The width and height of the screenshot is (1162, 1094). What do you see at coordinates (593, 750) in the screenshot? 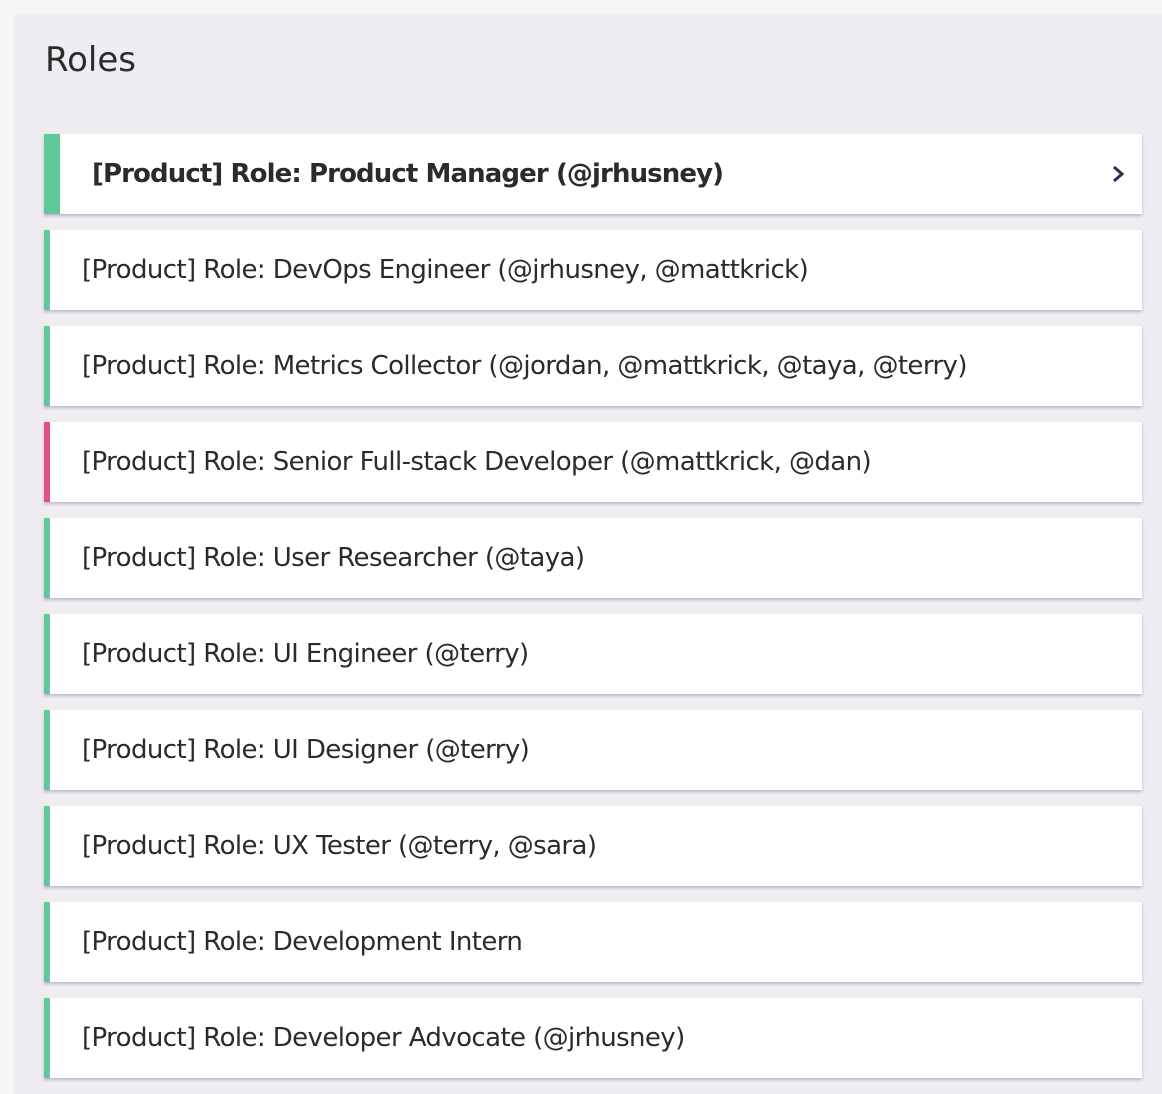
I see `role-card: [Product] Role: UI Designer (@terry)` at bounding box center [593, 750].